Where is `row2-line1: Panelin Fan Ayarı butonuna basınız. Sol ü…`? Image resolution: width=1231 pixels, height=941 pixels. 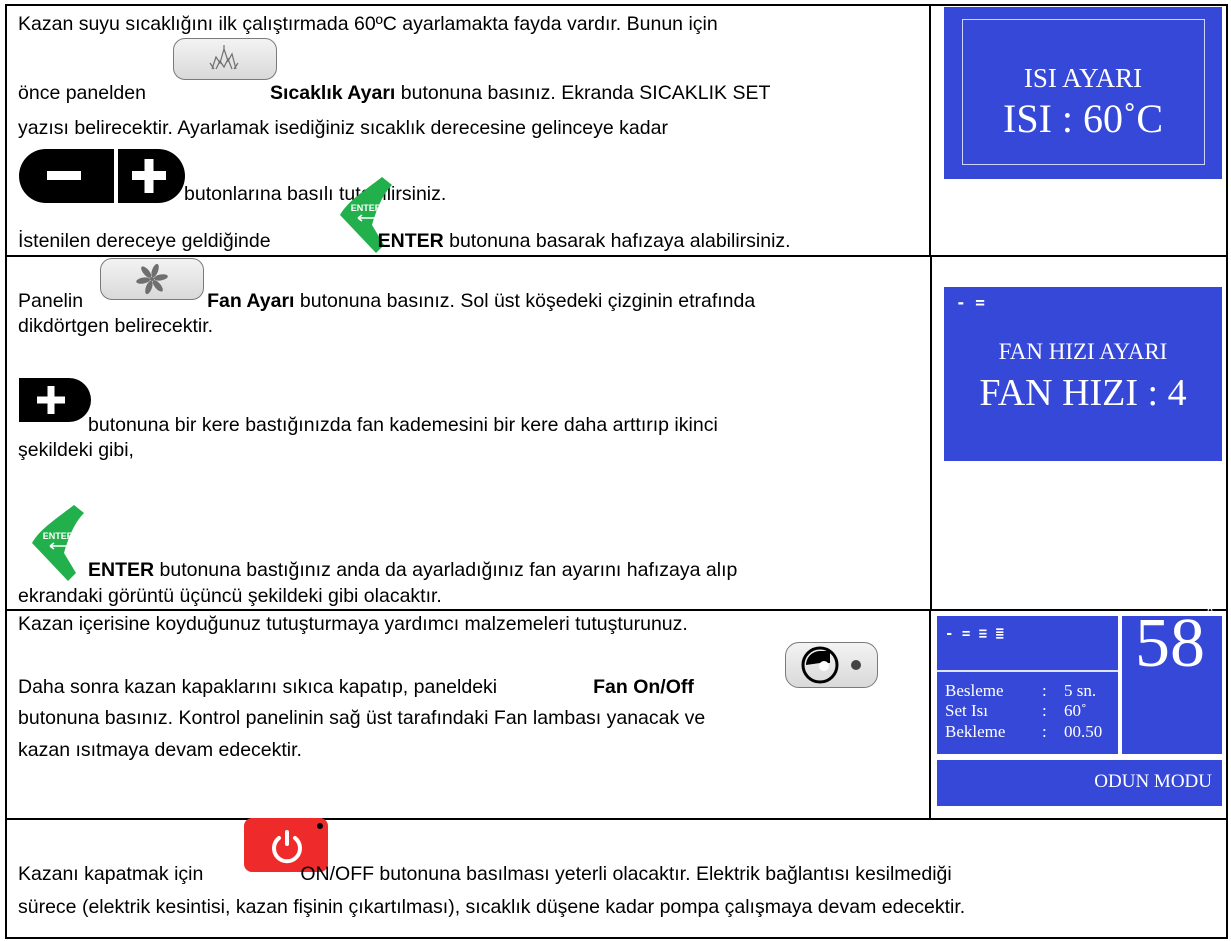
row2-line1: Panelin Fan Ayarı butonuna basınız. Sol ü… is located at coordinates (387, 301).